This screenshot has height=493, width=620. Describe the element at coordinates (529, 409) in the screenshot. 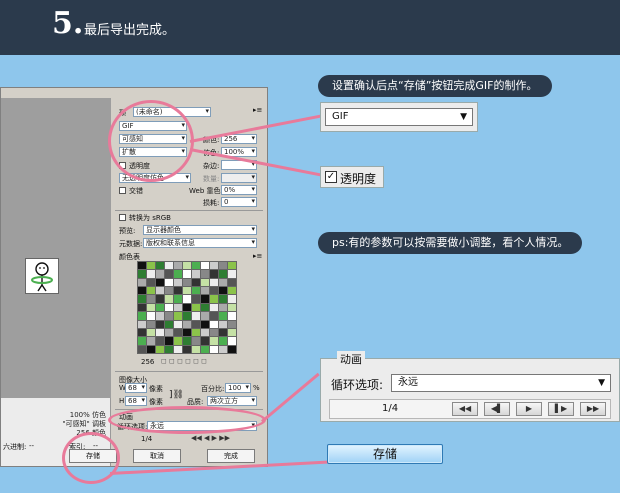

I see `play-icon: ▶` at that location.